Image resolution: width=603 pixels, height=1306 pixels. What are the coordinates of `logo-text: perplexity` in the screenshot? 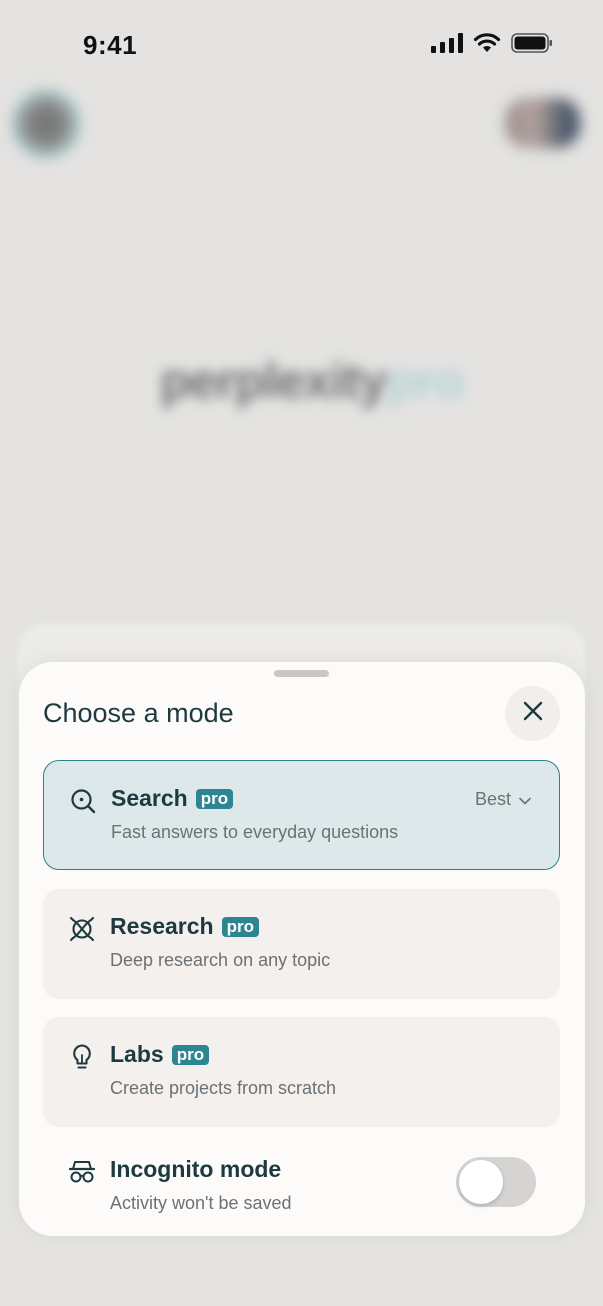 It's located at (273, 381).